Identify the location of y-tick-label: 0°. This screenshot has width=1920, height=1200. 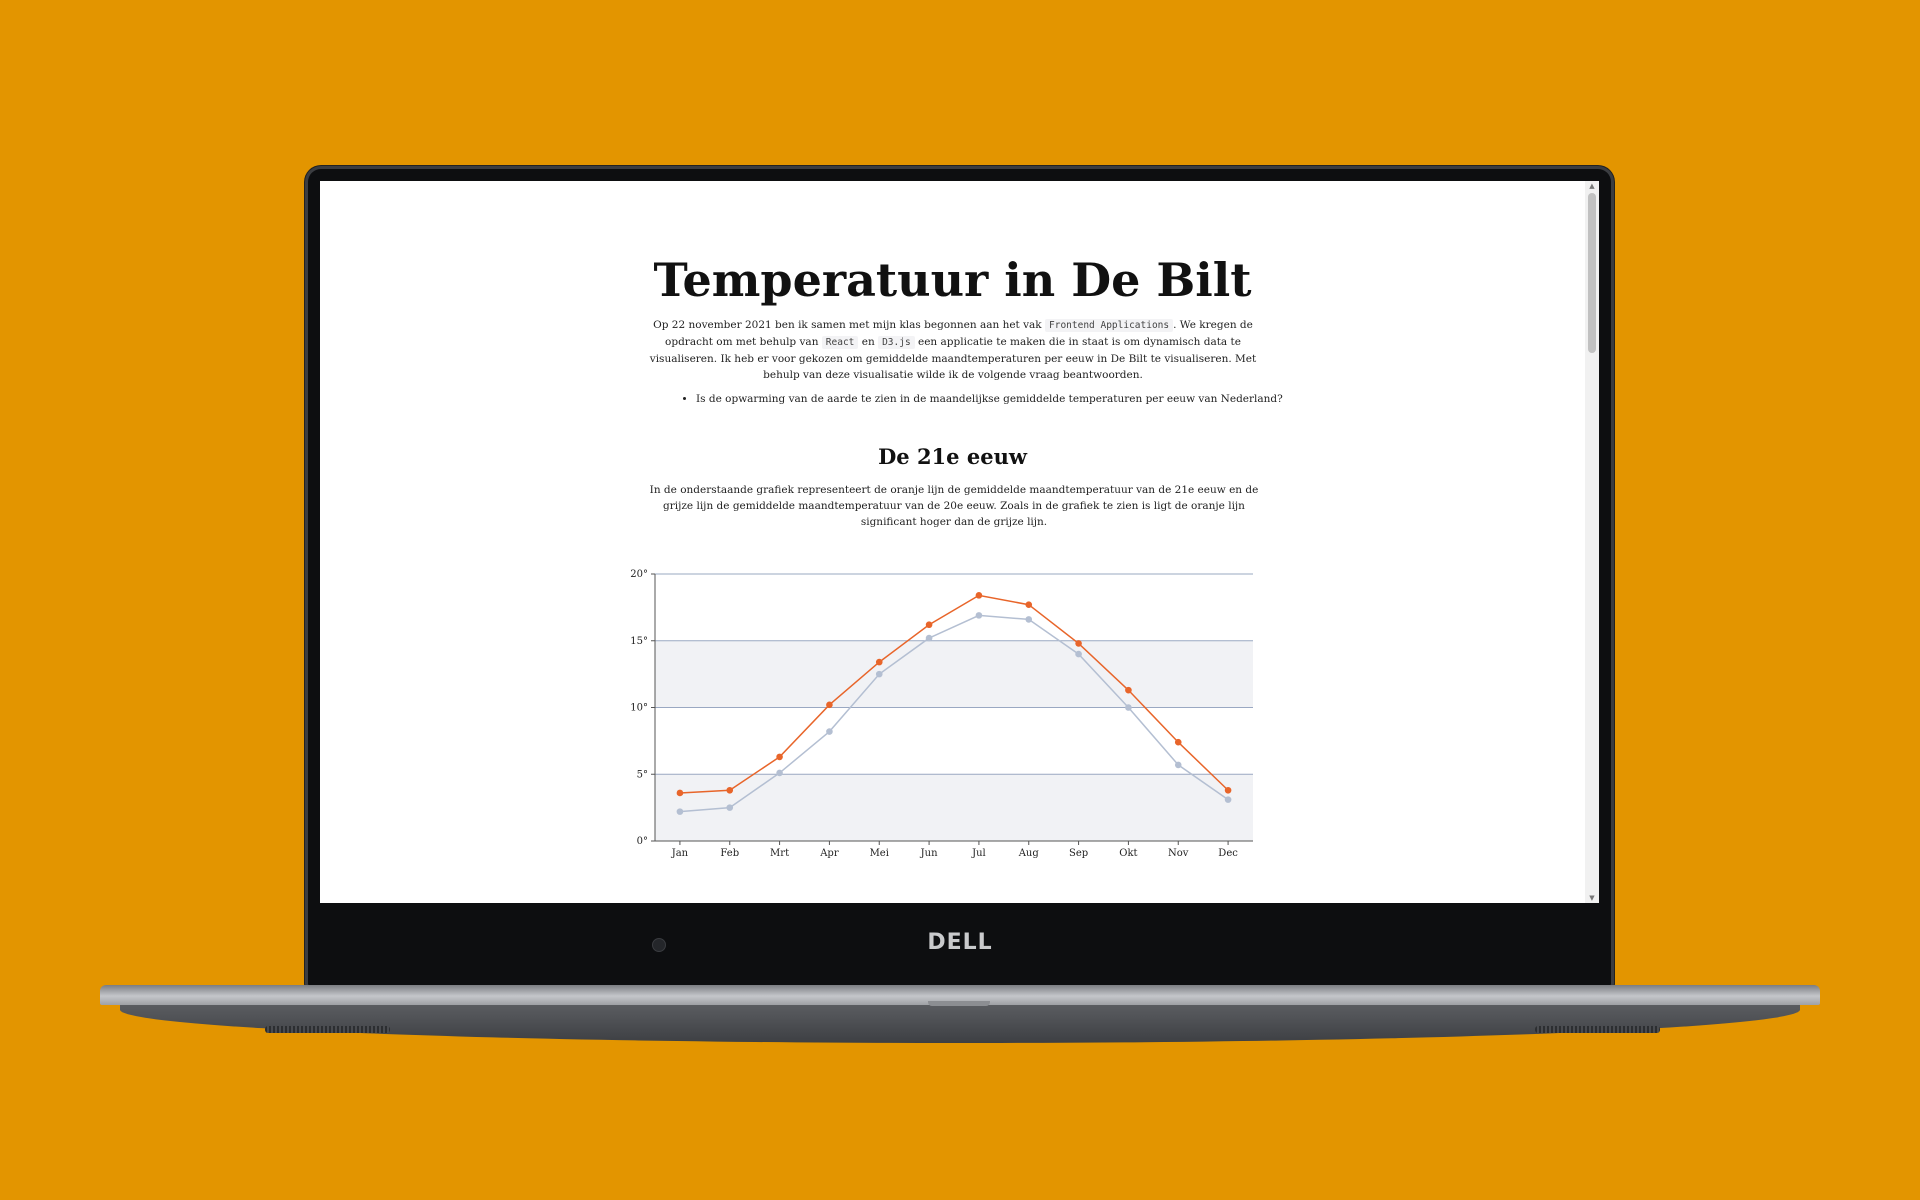
(642, 841).